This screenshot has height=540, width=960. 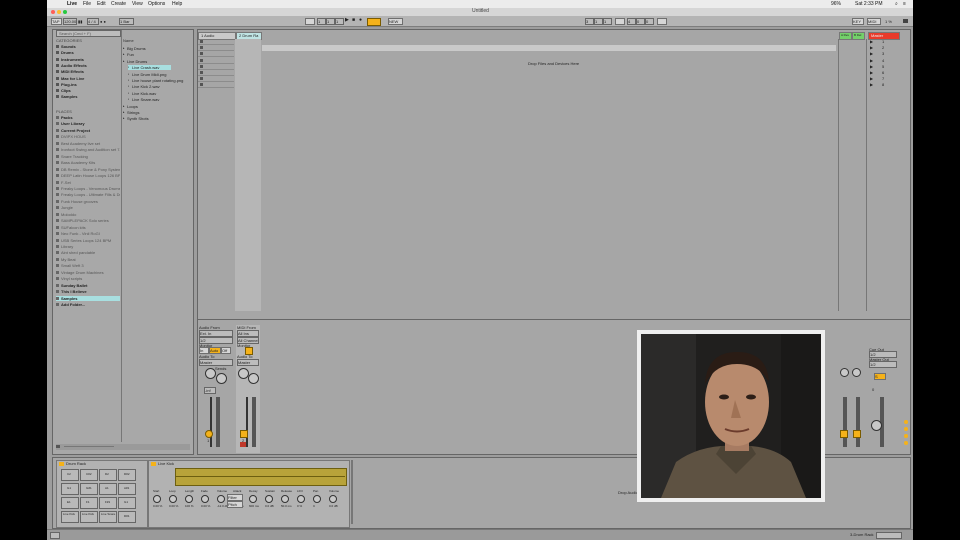 I want to click on arrangement-pos-bars: 1, so click(x=321, y=21).